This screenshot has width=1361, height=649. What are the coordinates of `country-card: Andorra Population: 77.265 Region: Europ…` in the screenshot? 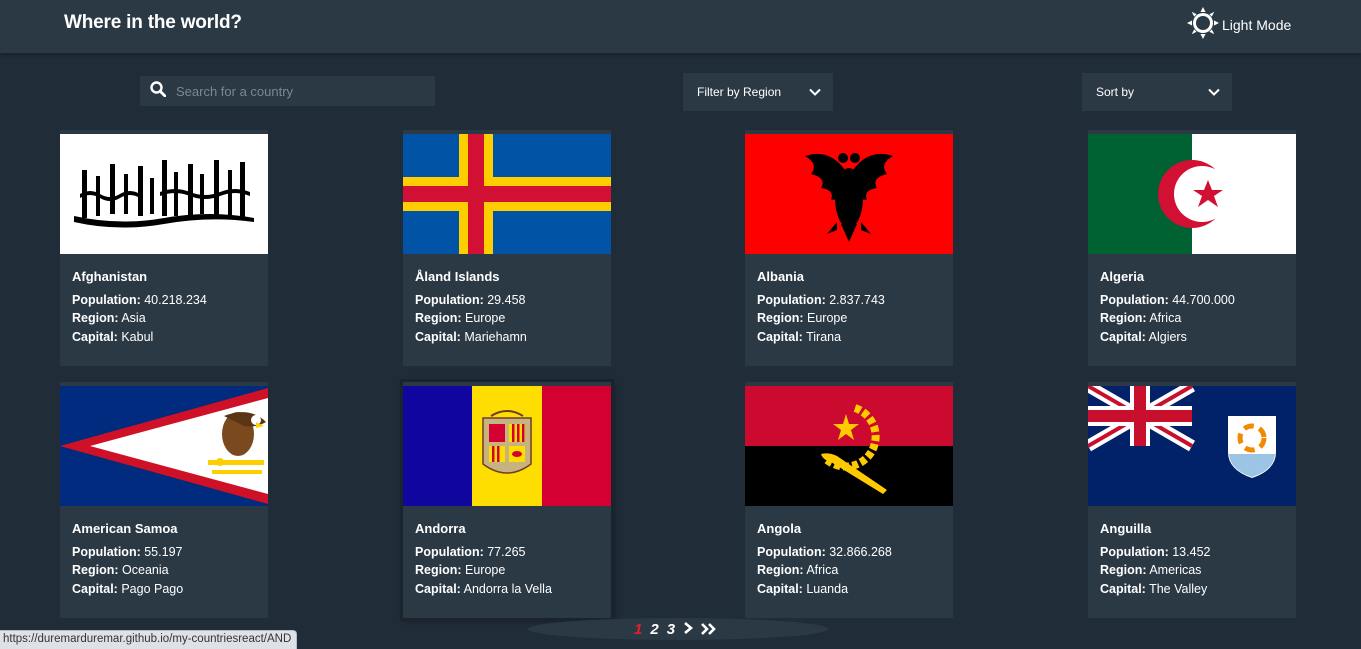 It's located at (507, 500).